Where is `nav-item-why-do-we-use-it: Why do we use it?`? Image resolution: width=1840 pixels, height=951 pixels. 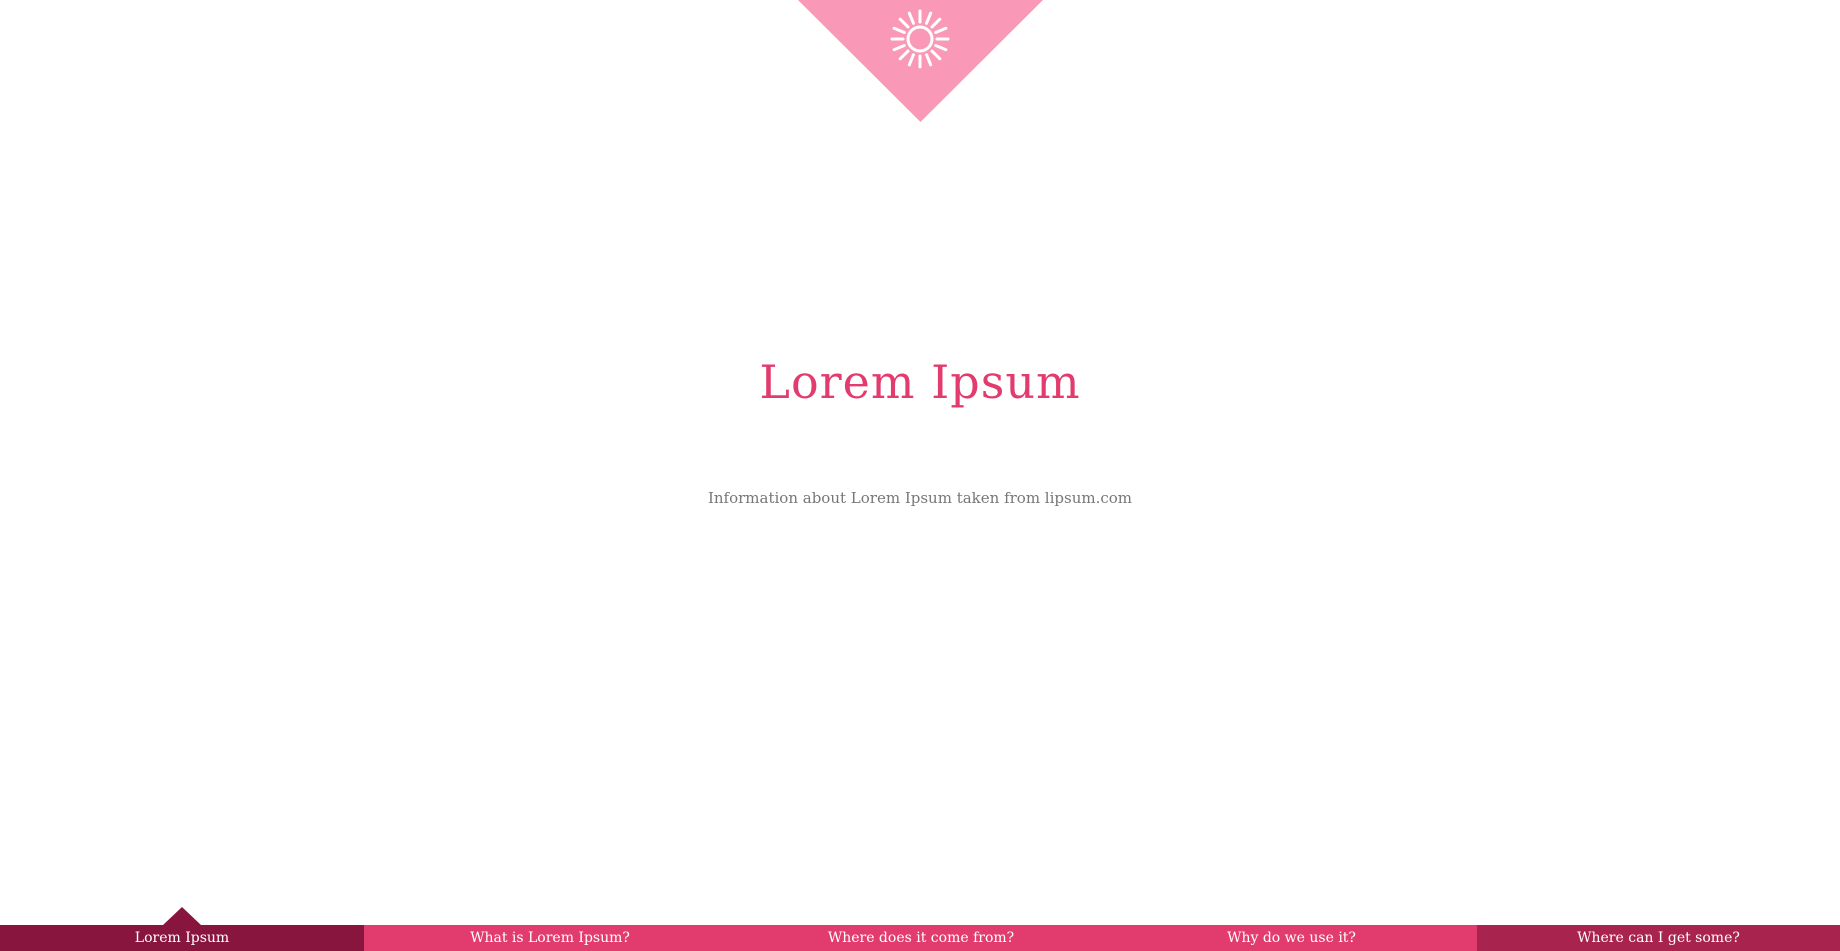
nav-item-why-do-we-use-it: Why do we use it? is located at coordinates (1291, 938).